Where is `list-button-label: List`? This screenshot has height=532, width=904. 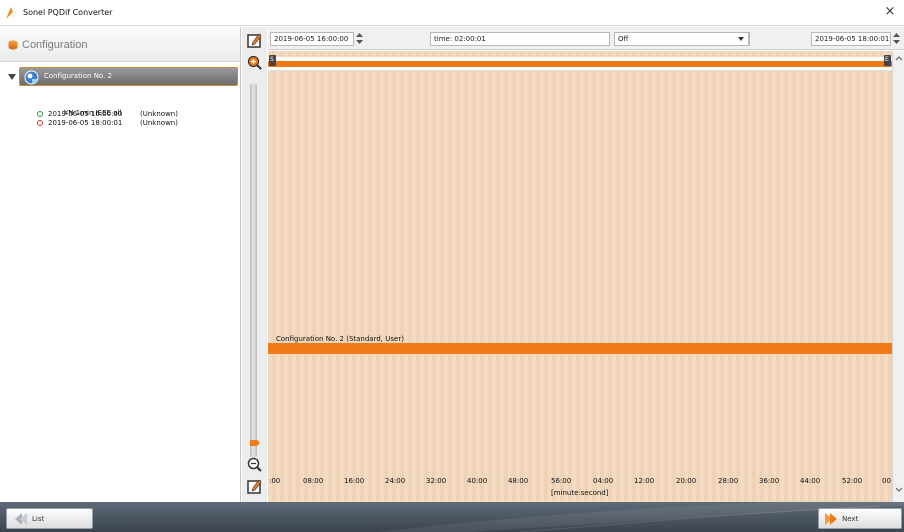
list-button-label: List is located at coordinates (38, 519).